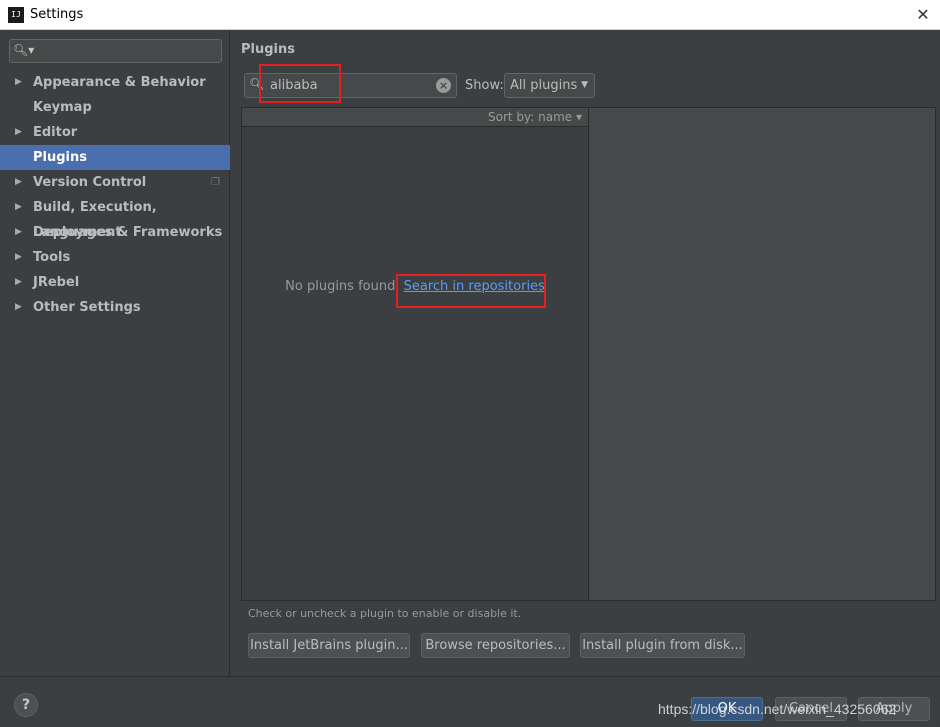  Describe the element at coordinates (52, 257) in the screenshot. I see `sidebar-item-label: Tools` at that location.